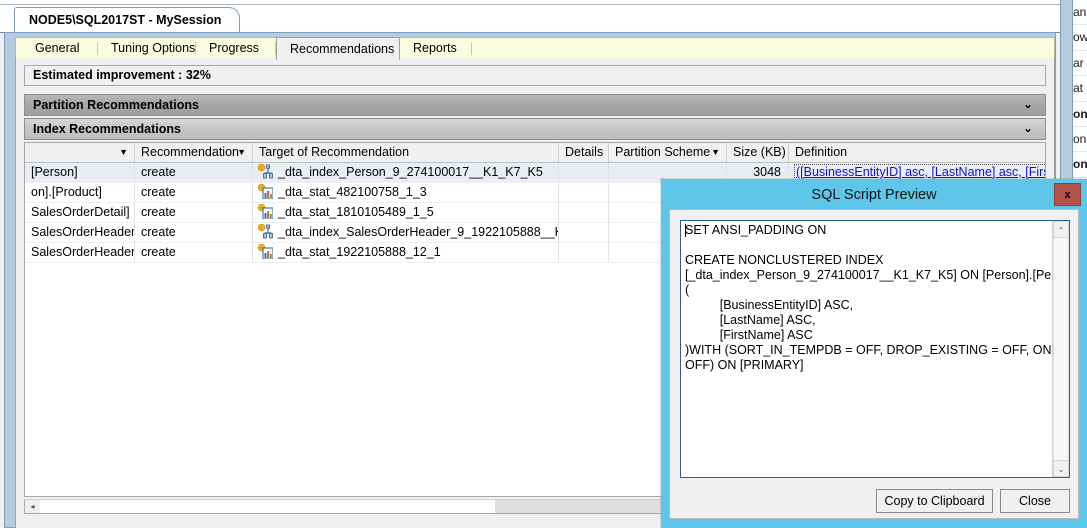 The width and height of the screenshot is (1087, 528). Describe the element at coordinates (153, 48) in the screenshot. I see `tab-label: Tuning Options` at that location.